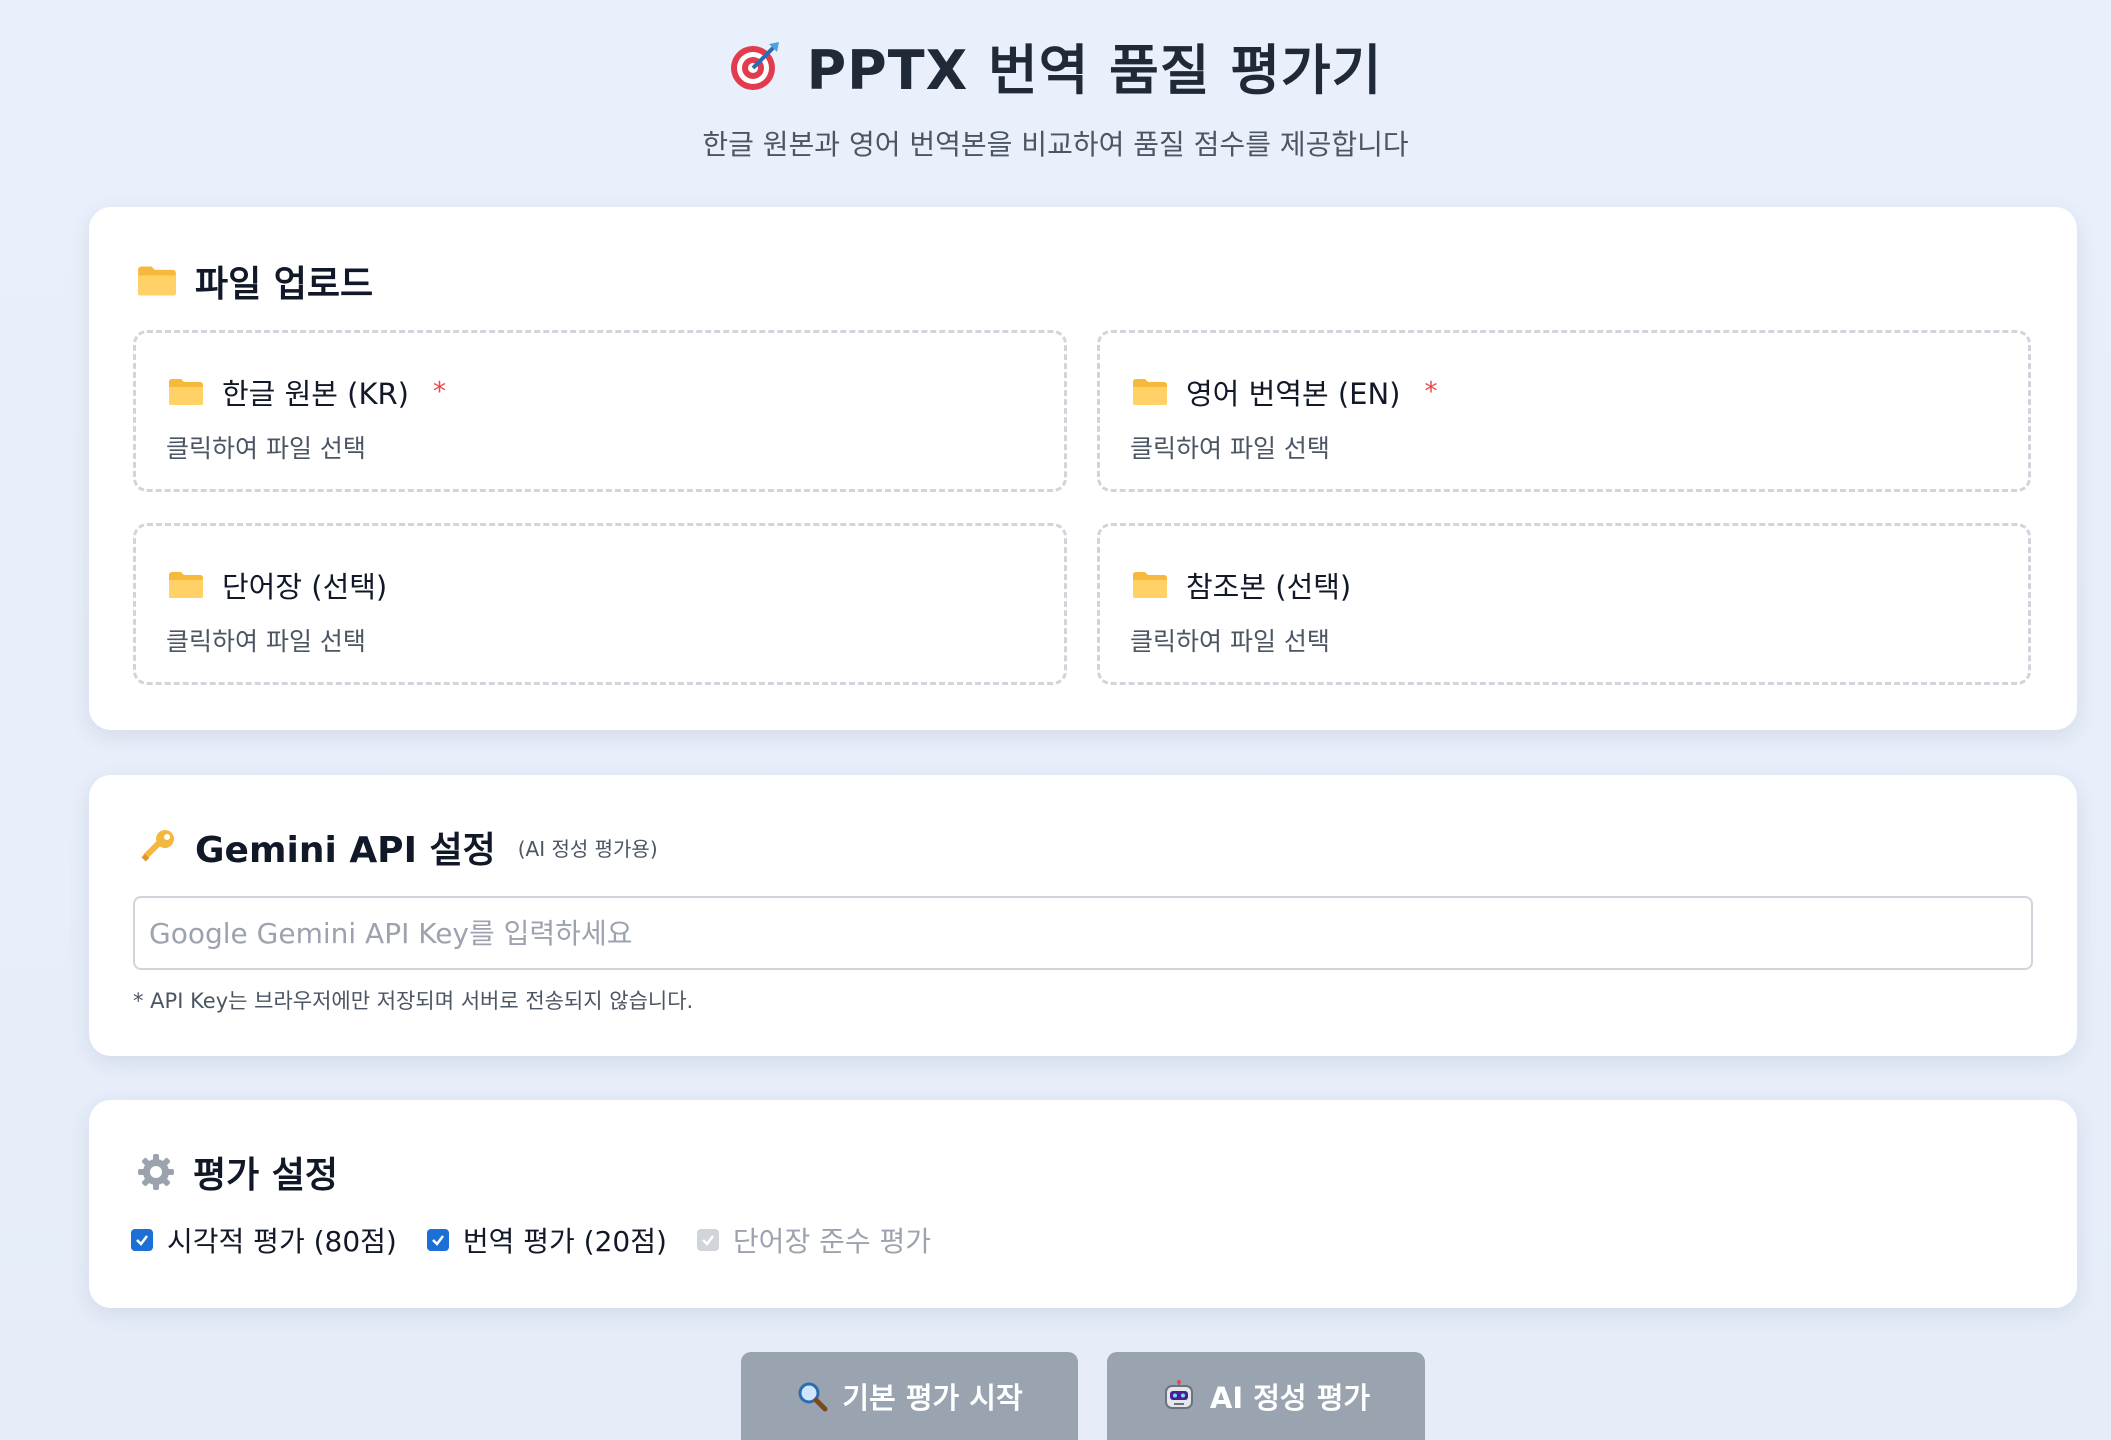  I want to click on ai-eval-button: AI 정성 평가, so click(1266, 1396).